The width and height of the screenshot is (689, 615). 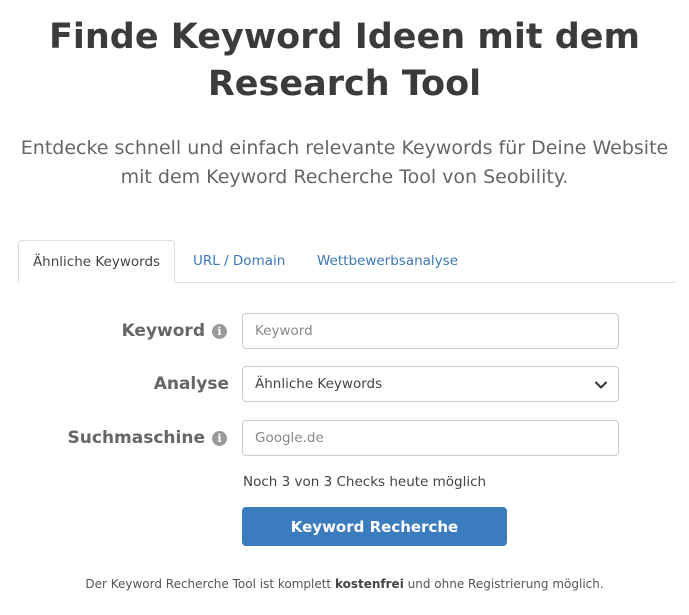 What do you see at coordinates (503, 584) in the screenshot?
I see `footer-text-after: und ohne Registrierung möglich.` at bounding box center [503, 584].